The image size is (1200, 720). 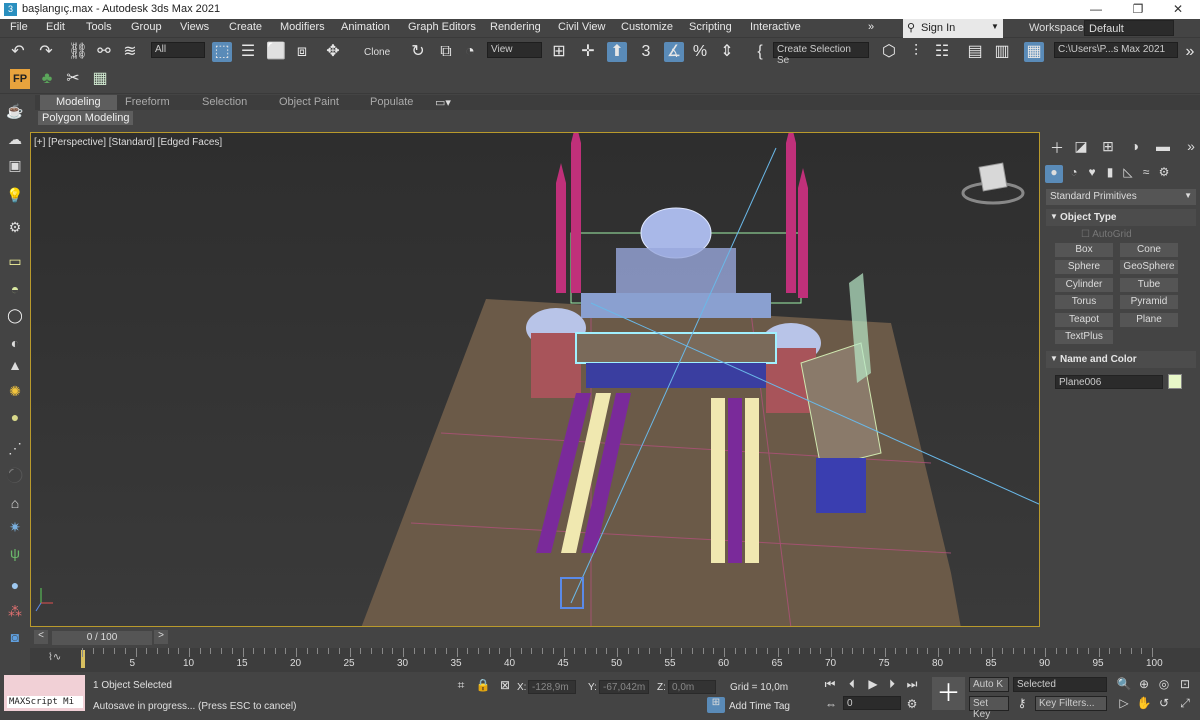 What do you see at coordinates (1034, 52) in the screenshot?
I see `curve-editor-icon: ▦` at bounding box center [1034, 52].